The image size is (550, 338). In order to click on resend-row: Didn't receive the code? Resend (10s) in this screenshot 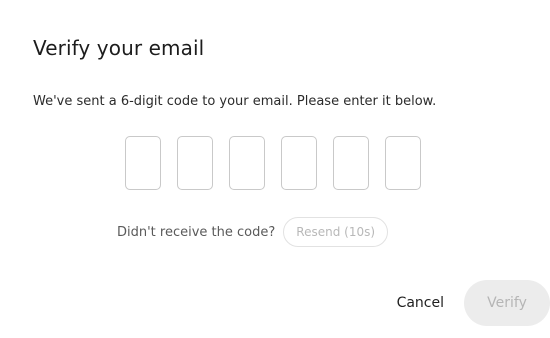, I will do `click(253, 232)`.